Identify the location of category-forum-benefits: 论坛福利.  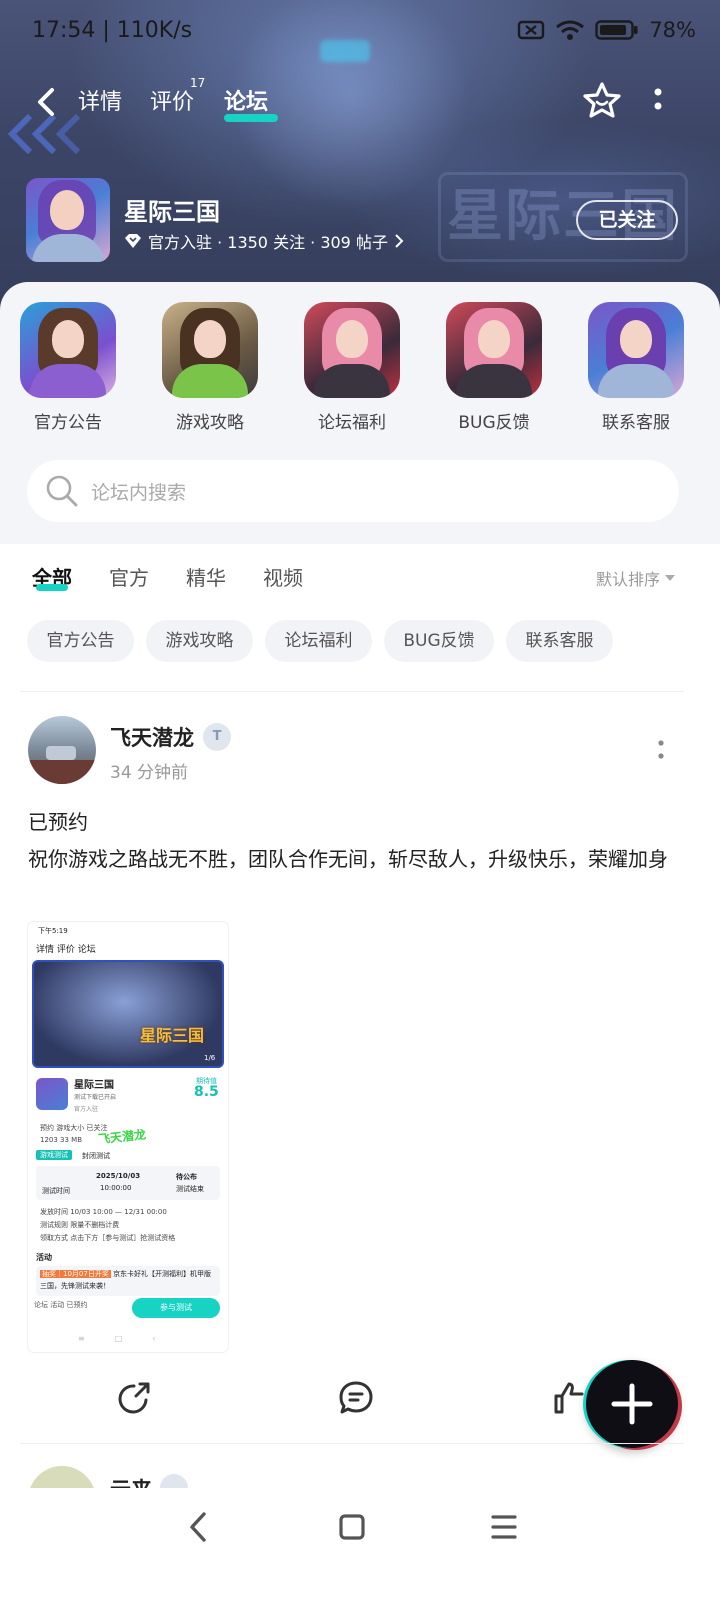
(352, 367).